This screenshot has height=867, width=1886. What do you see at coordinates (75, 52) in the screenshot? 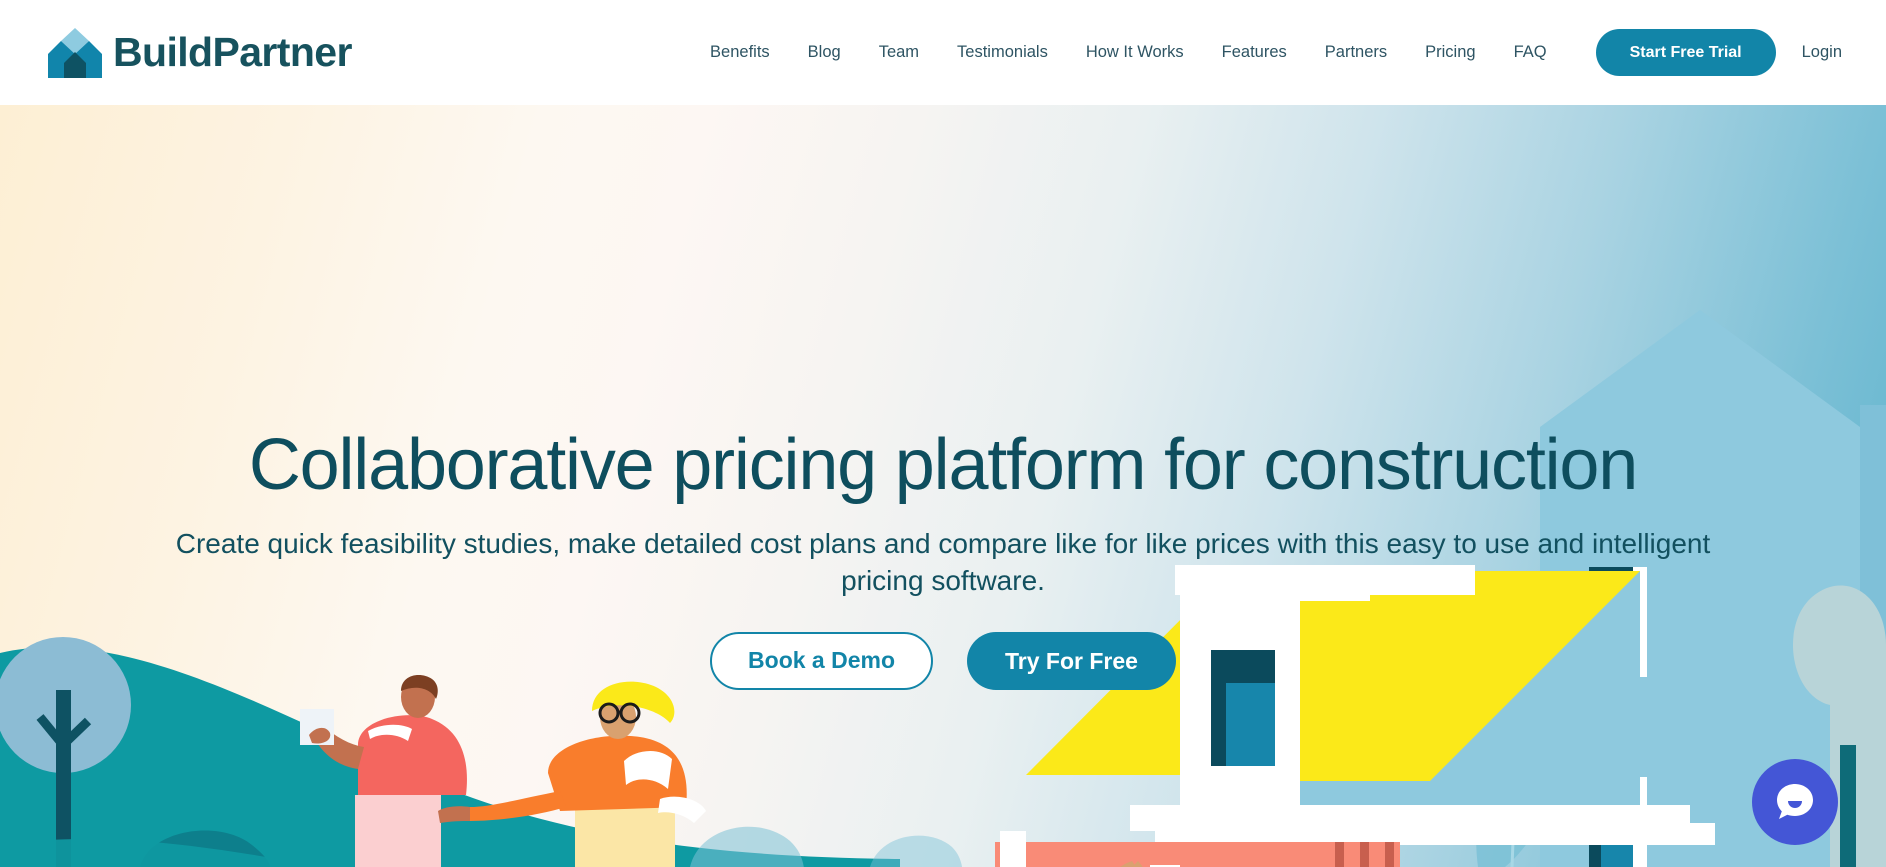
I see `house-logo-icon` at bounding box center [75, 52].